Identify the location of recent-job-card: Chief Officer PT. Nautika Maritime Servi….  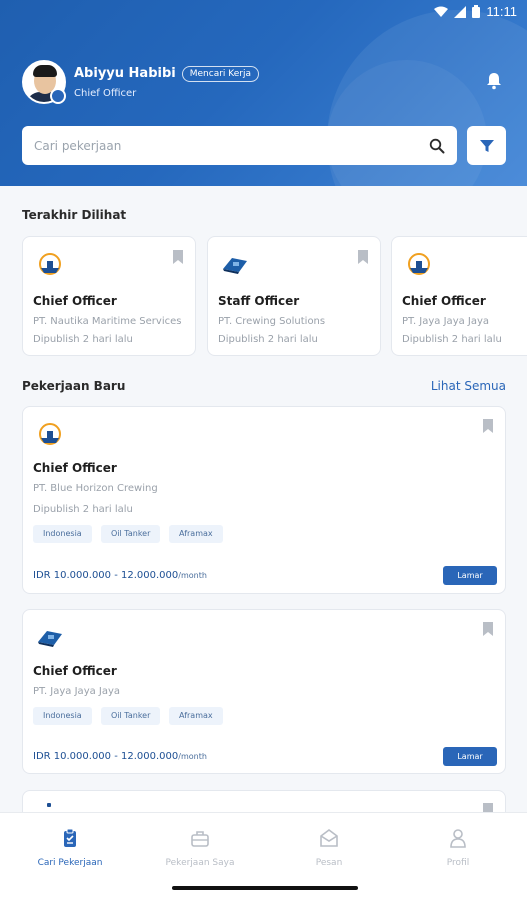
(109, 296).